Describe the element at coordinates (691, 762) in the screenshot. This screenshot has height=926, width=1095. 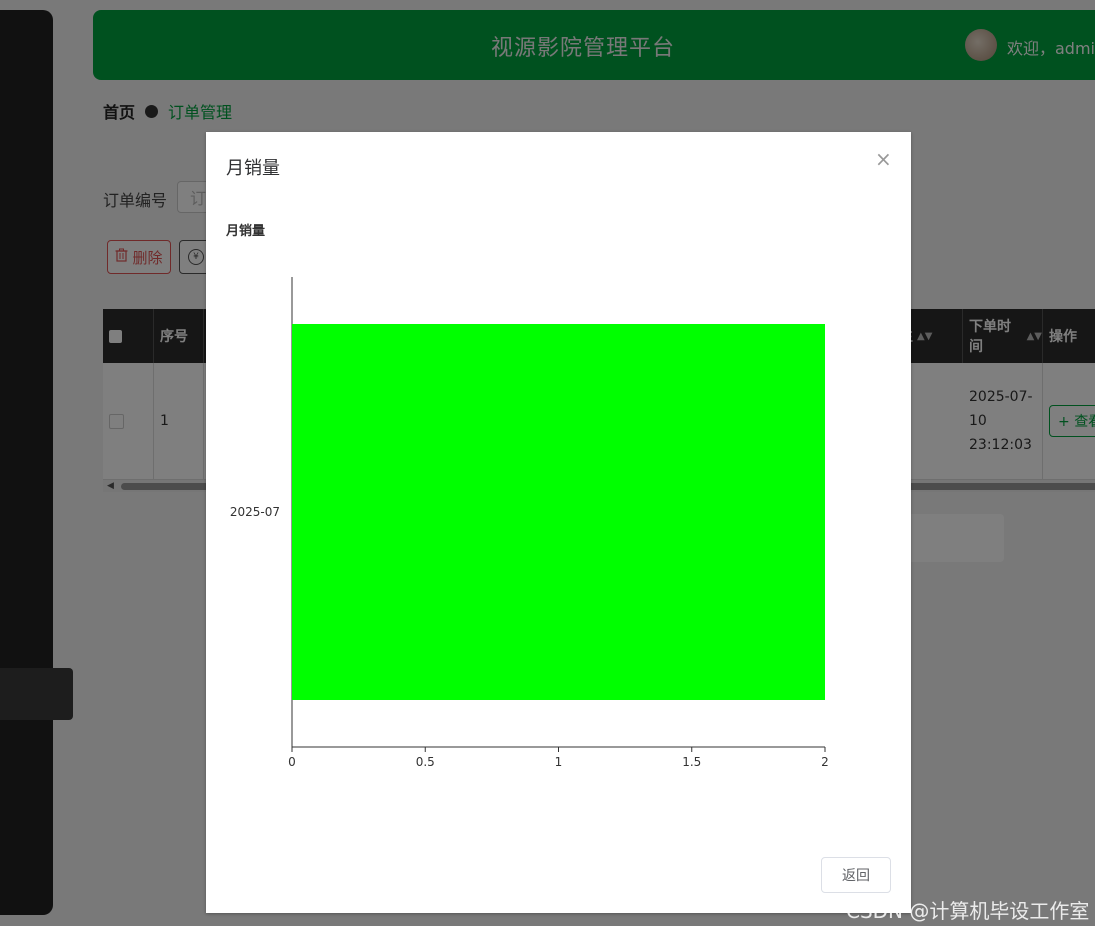
I see `x-tick-label: 1.5` at that location.